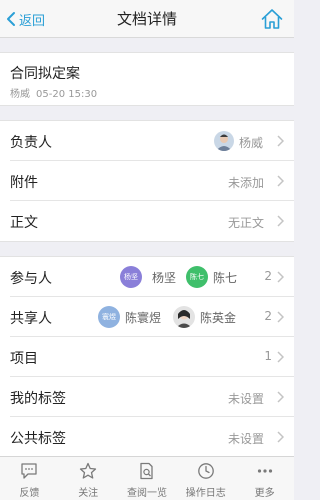 Image resolution: width=320 pixels, height=500 pixels. Describe the element at coordinates (164, 278) in the screenshot. I see `person-name: 杨坚` at that location.